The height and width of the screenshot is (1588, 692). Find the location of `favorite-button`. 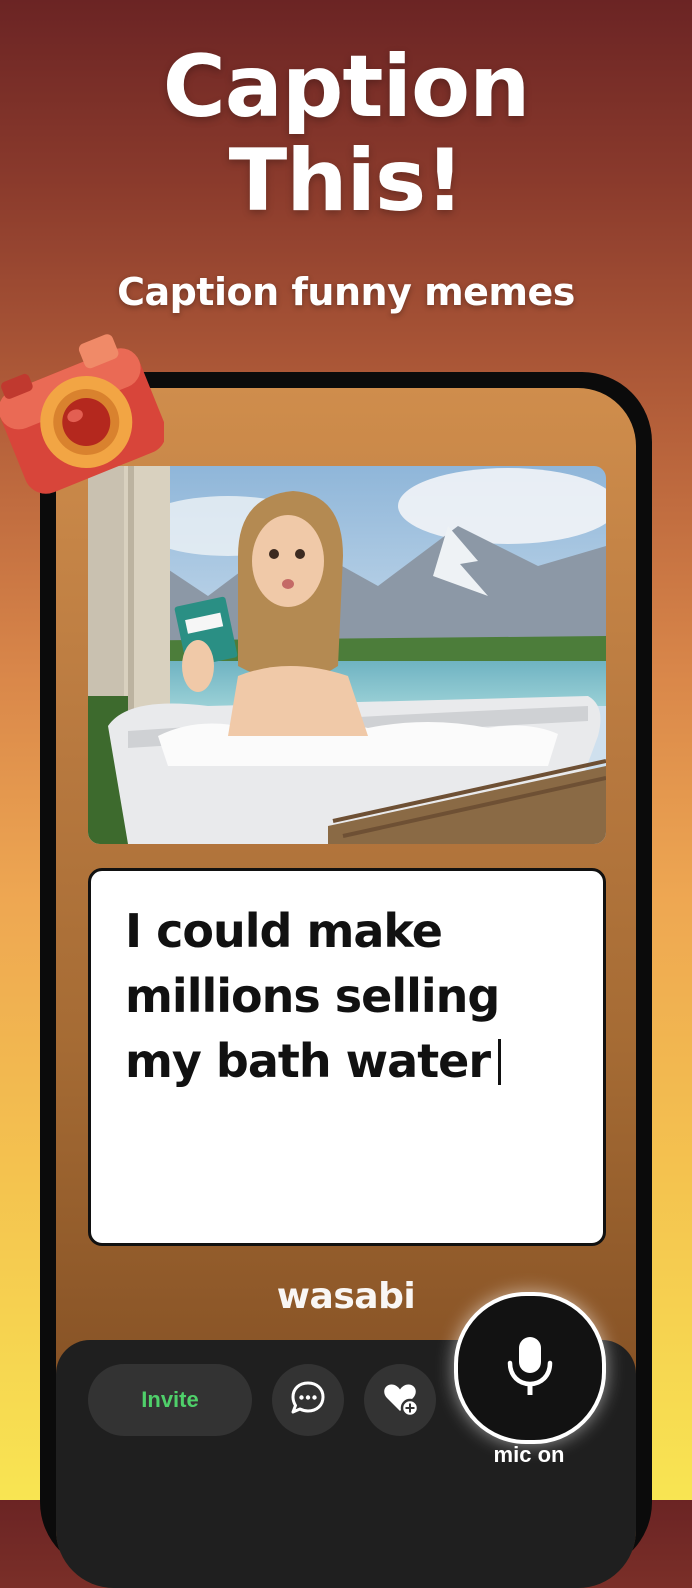

favorite-button is located at coordinates (400, 1400).